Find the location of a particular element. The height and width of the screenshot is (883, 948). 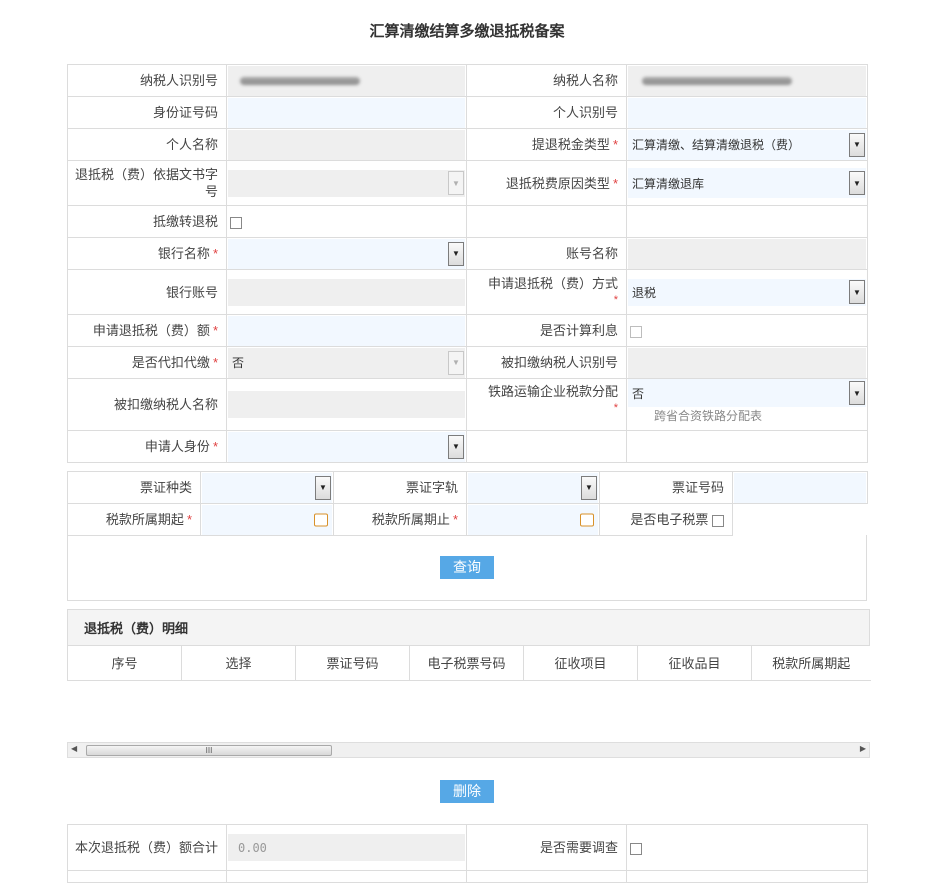

delete-button: 删除 is located at coordinates (467, 791).